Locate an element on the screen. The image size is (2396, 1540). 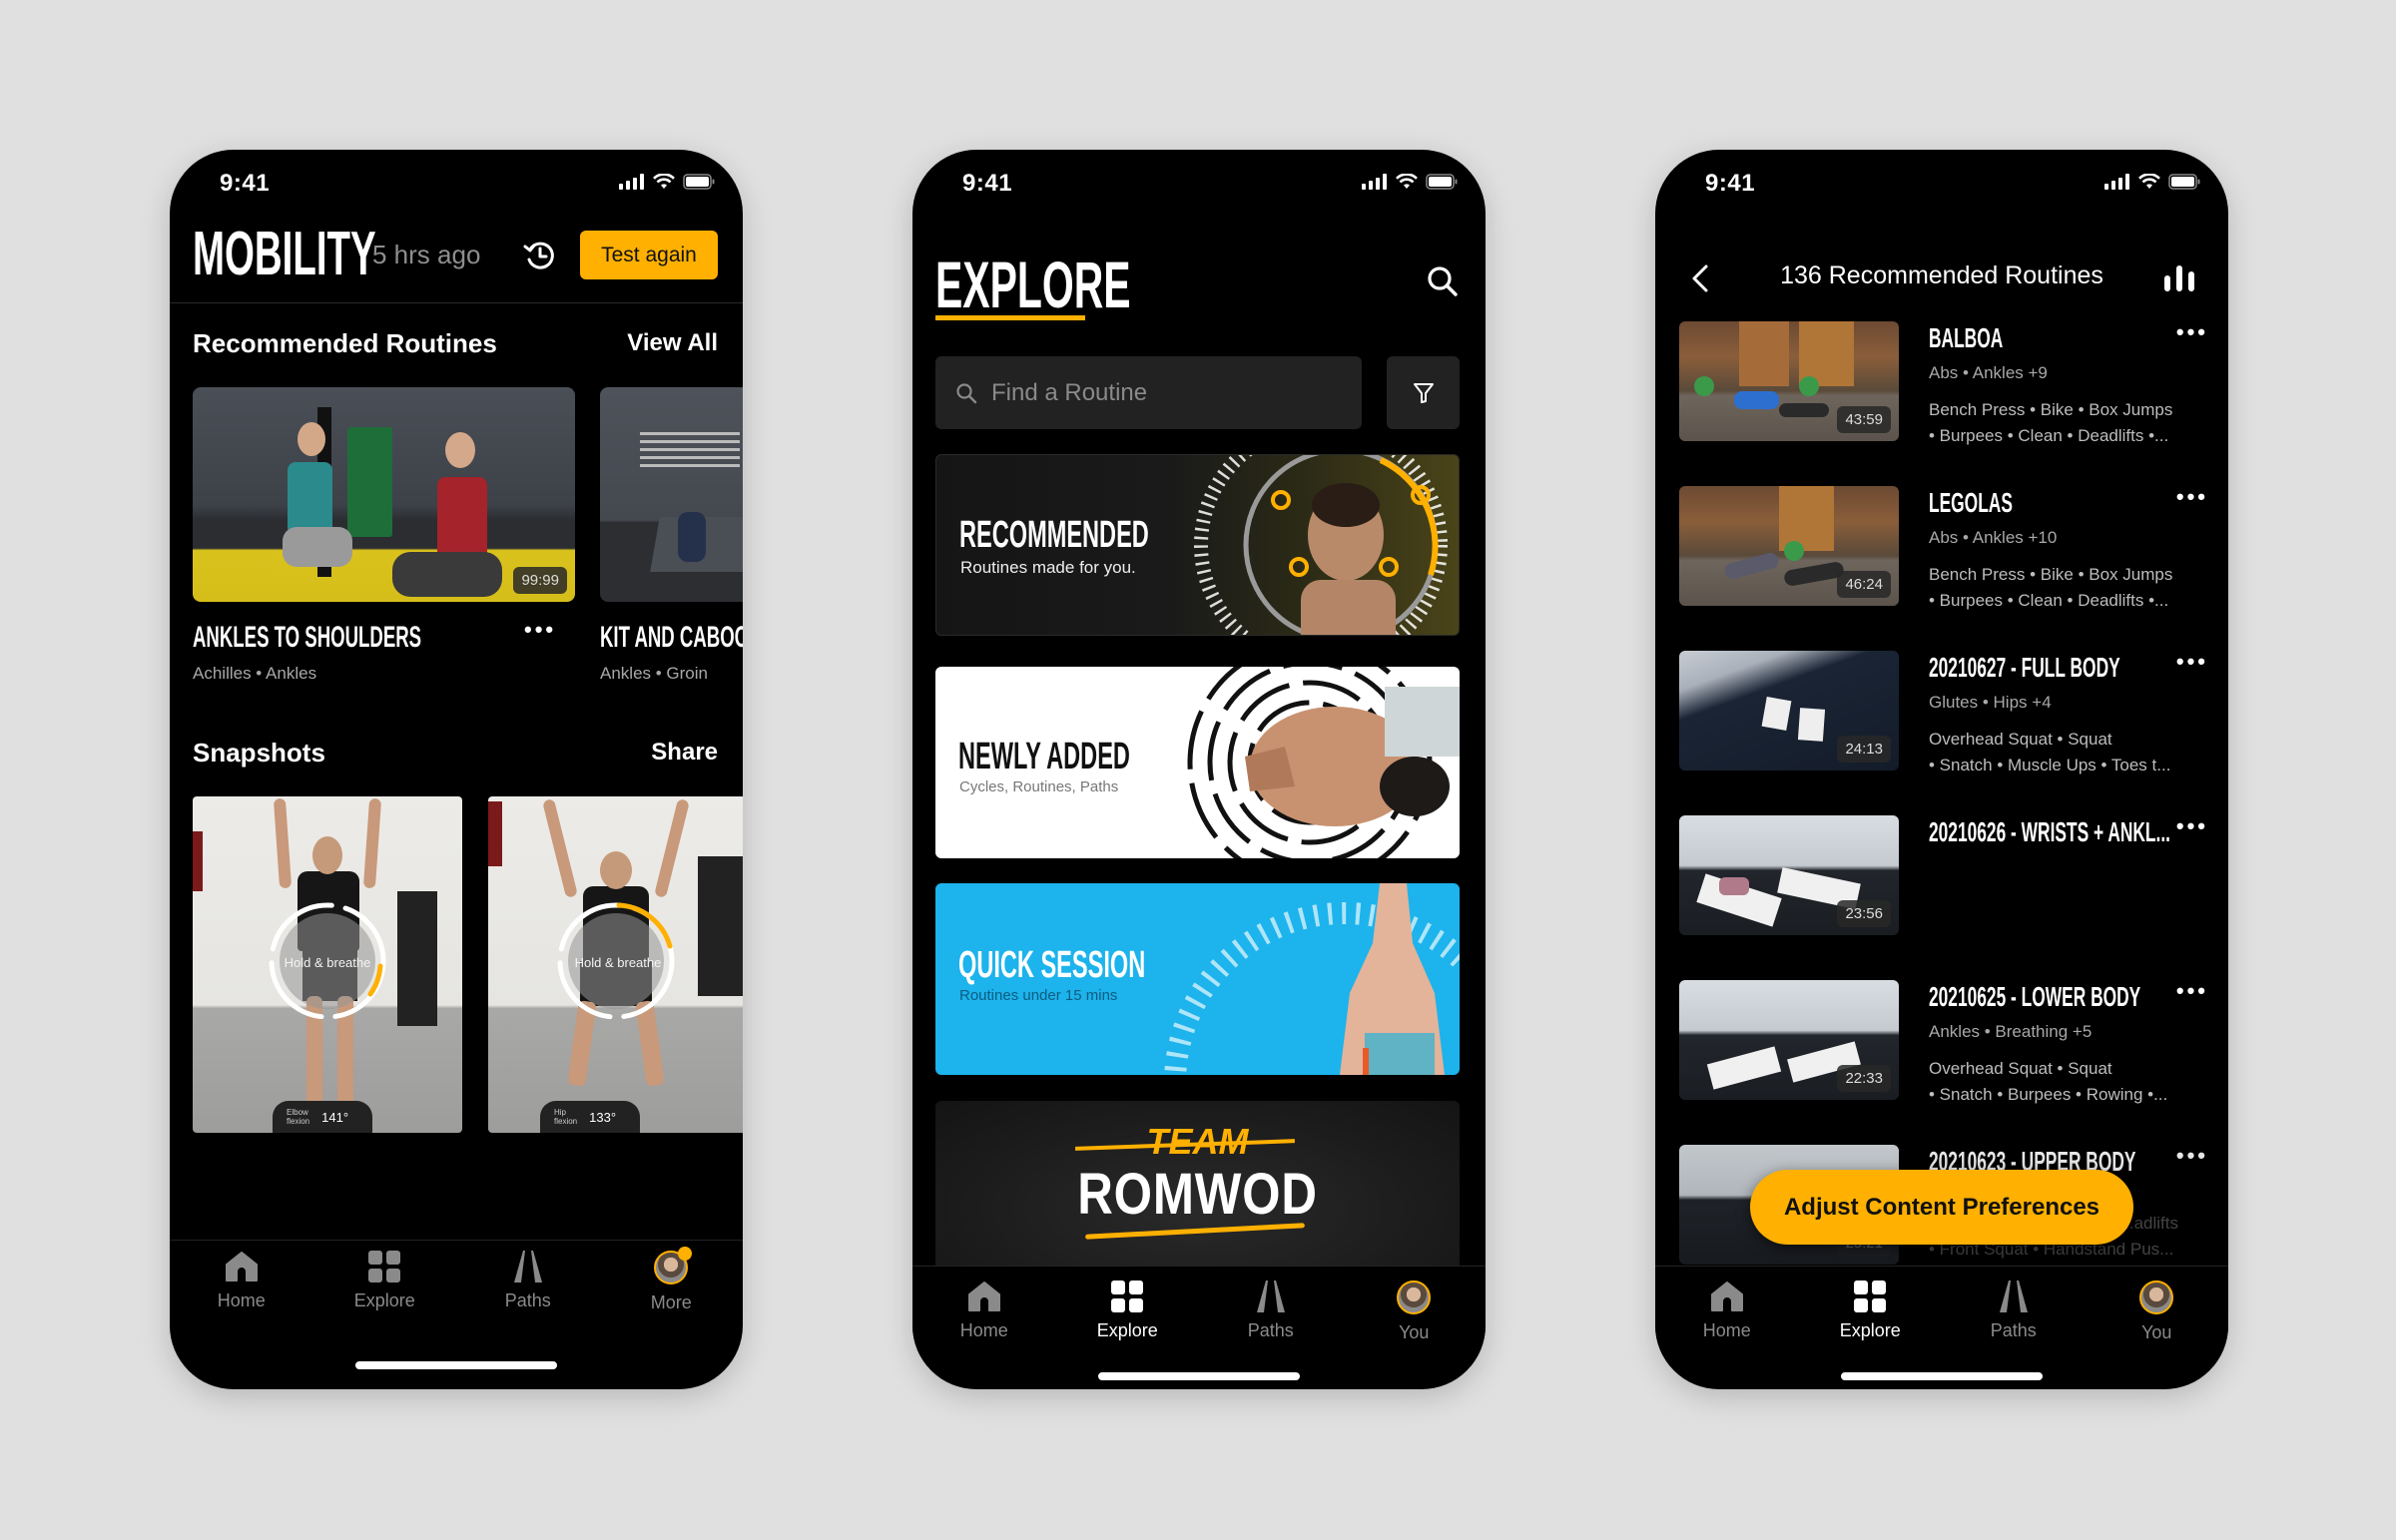
banner-newly-added: NEWLY ADDED Cycles, Routines, Paths is located at coordinates (1197, 762).